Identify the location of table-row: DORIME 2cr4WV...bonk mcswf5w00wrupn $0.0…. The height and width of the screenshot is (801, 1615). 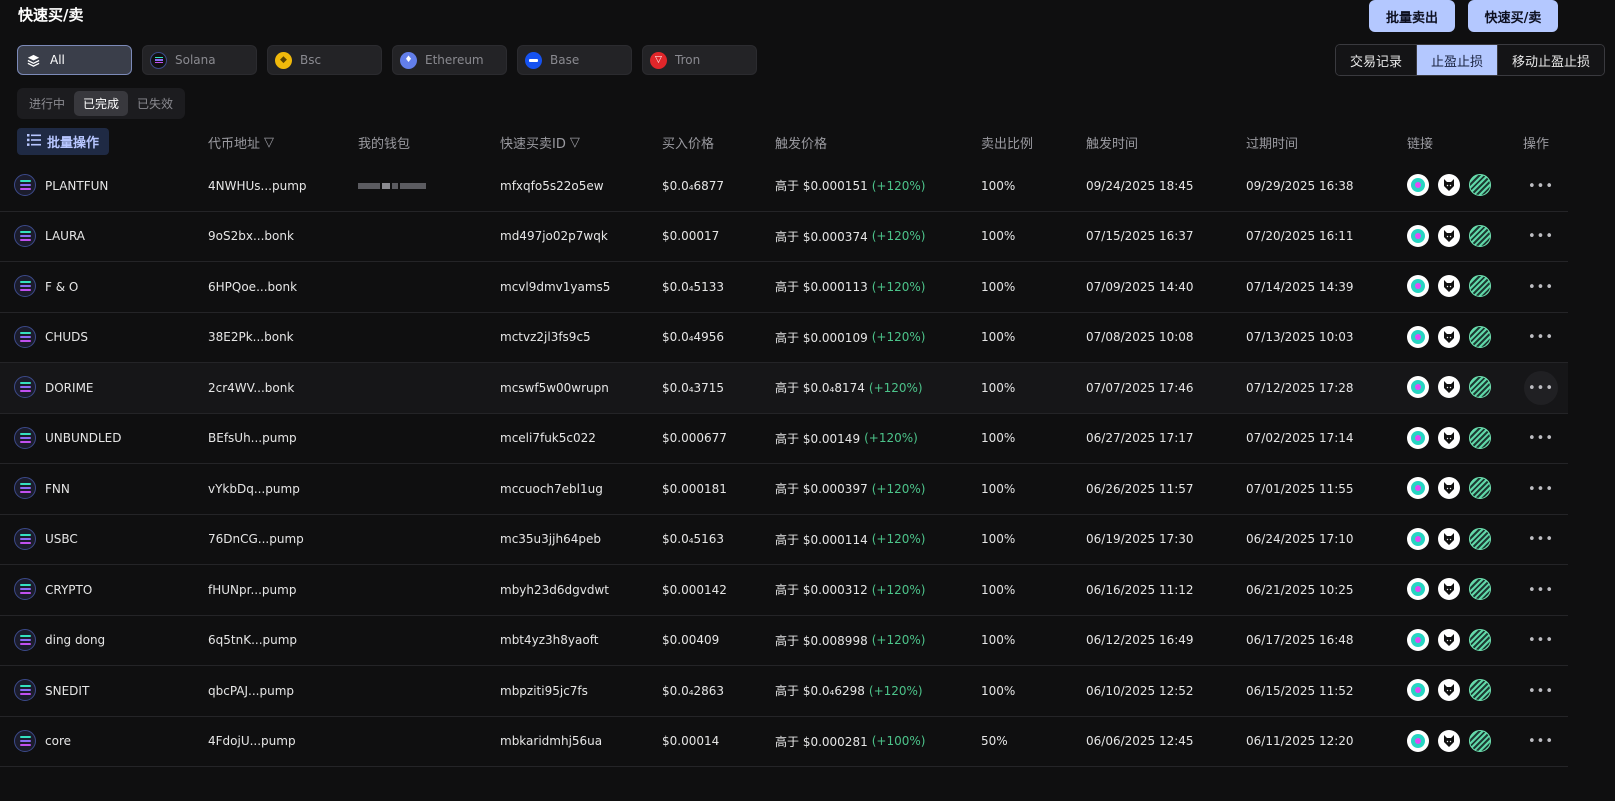
(784, 388).